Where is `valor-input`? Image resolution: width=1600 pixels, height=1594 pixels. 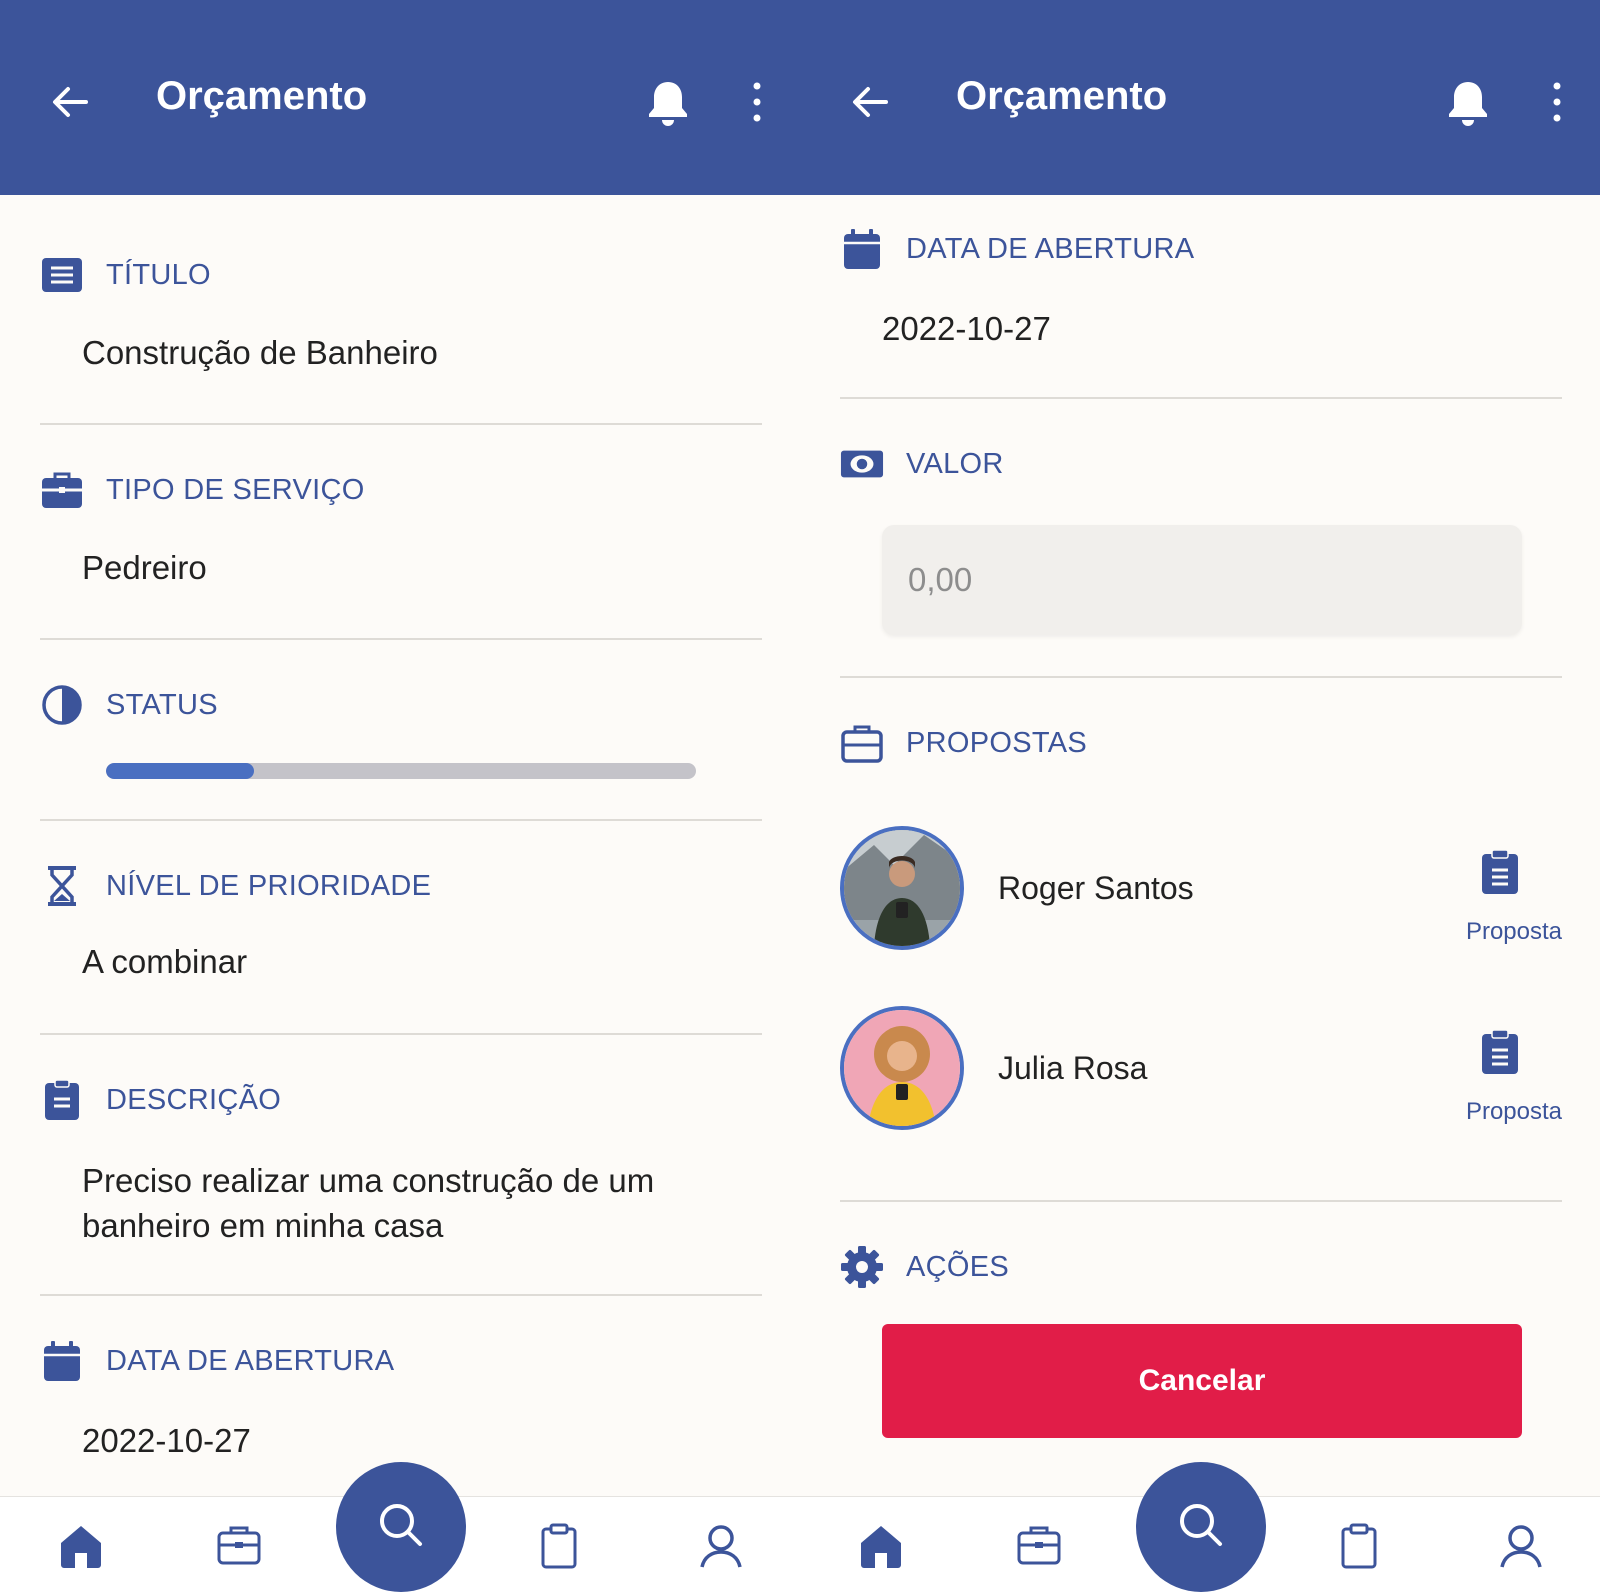 valor-input is located at coordinates (1202, 580).